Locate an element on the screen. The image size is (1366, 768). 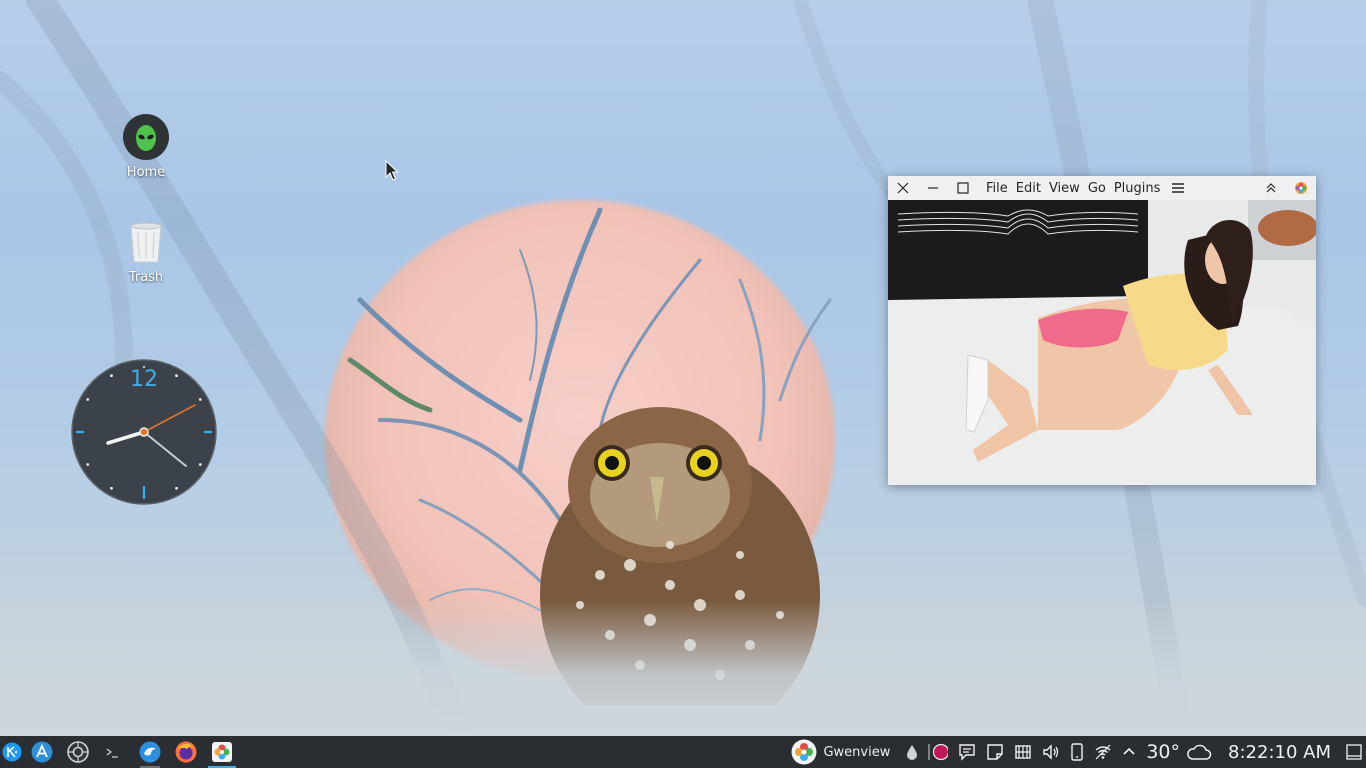
firefox-icon is located at coordinates (186, 752).